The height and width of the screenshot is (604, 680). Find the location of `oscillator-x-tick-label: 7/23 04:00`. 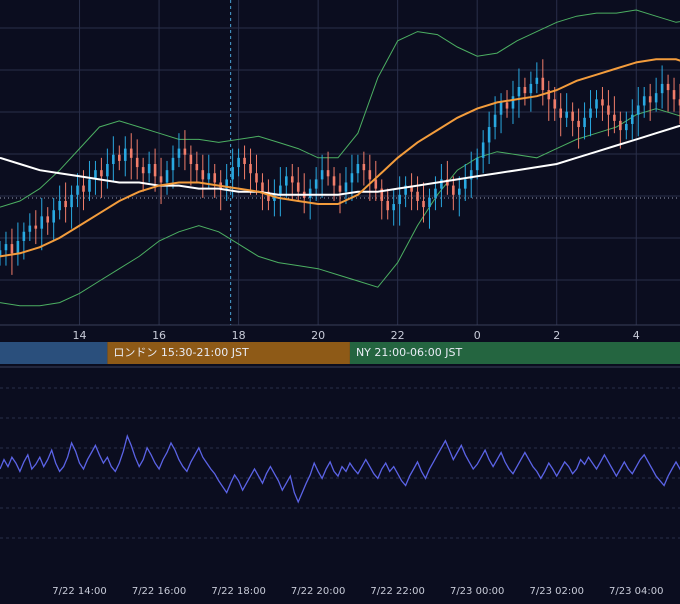

oscillator-x-tick-label: 7/23 04:00 is located at coordinates (636, 591).